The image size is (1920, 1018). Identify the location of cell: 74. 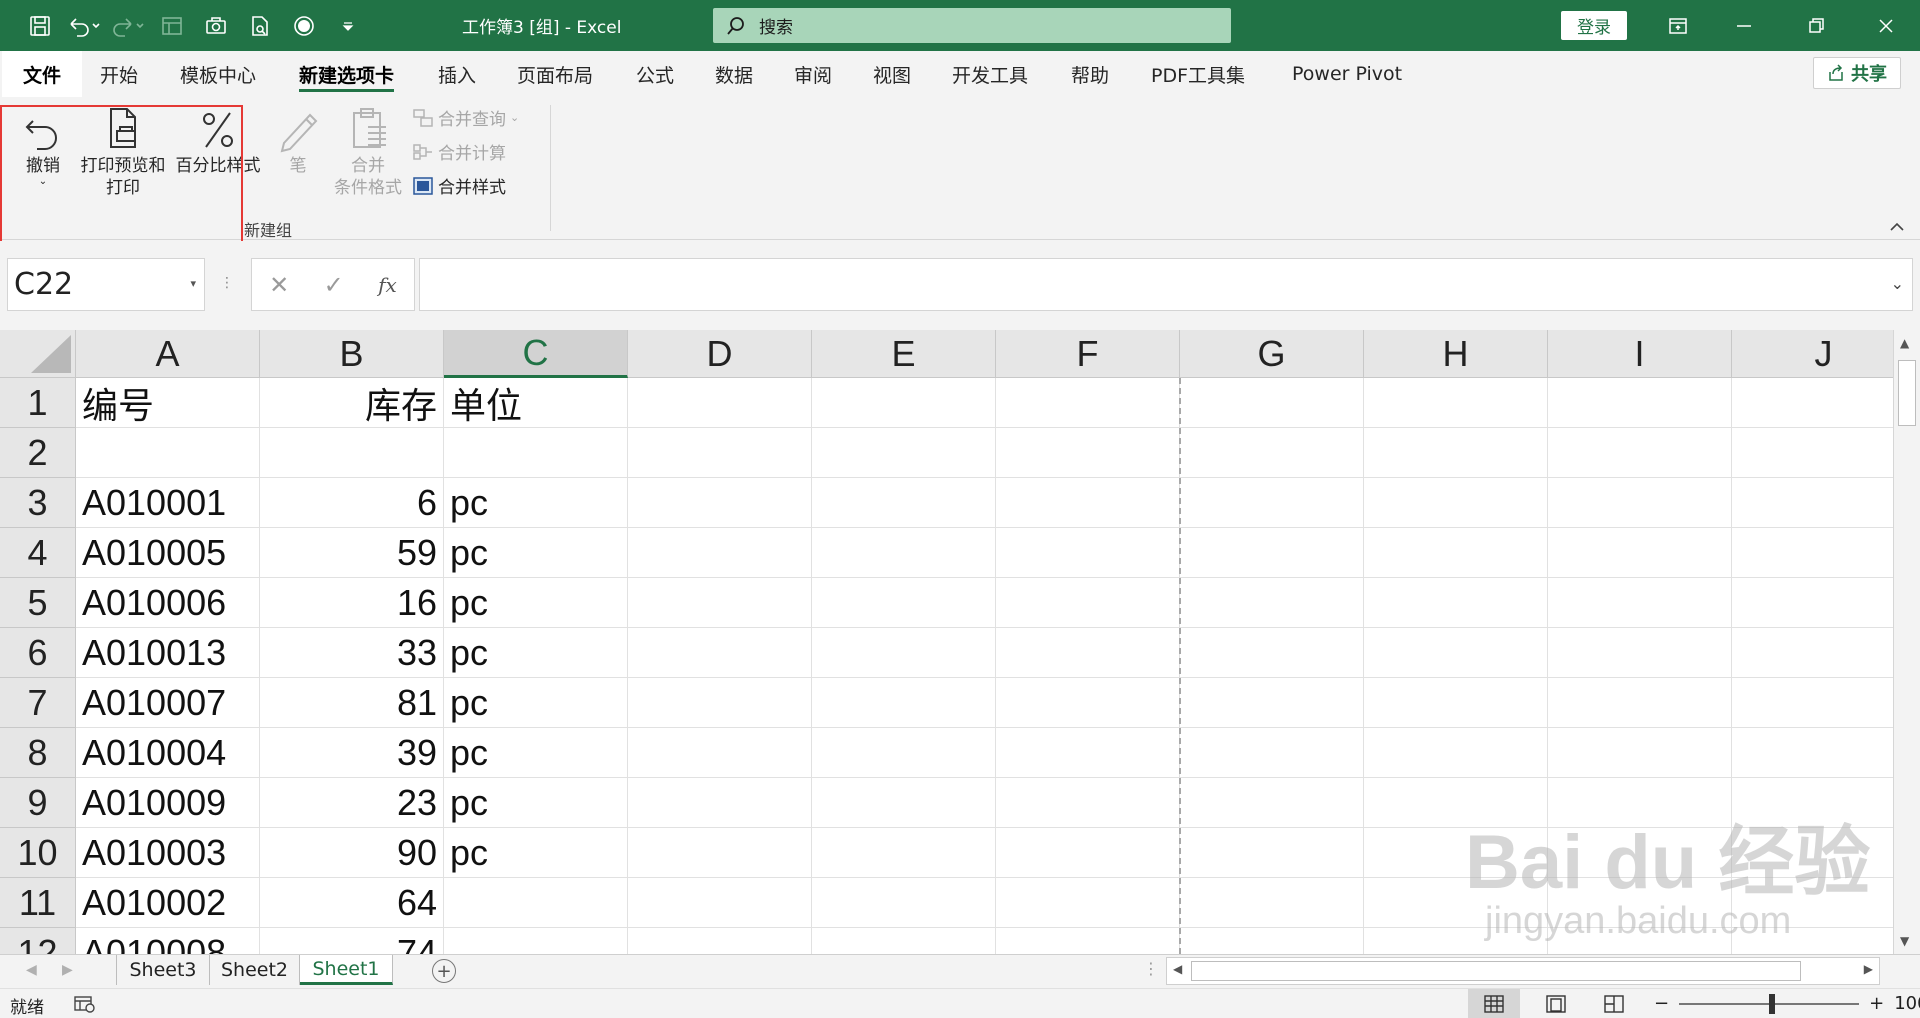
(352, 941).